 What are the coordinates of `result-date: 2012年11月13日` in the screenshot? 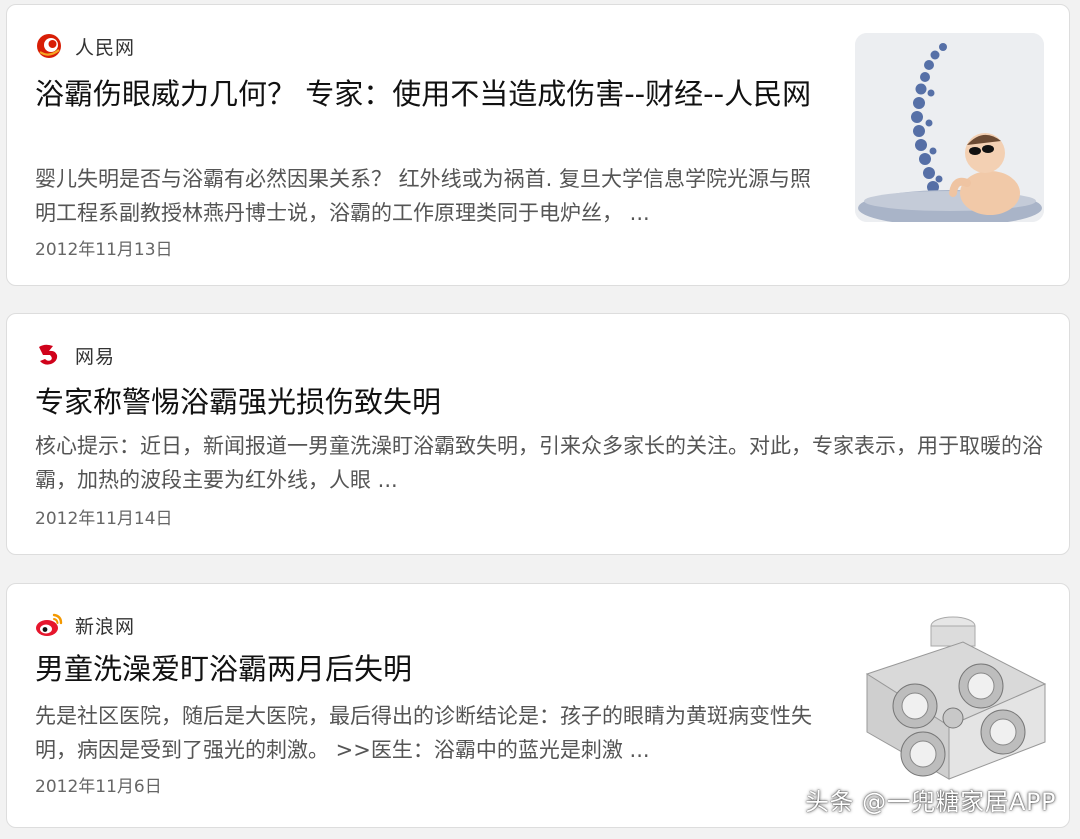 It's located at (104, 250).